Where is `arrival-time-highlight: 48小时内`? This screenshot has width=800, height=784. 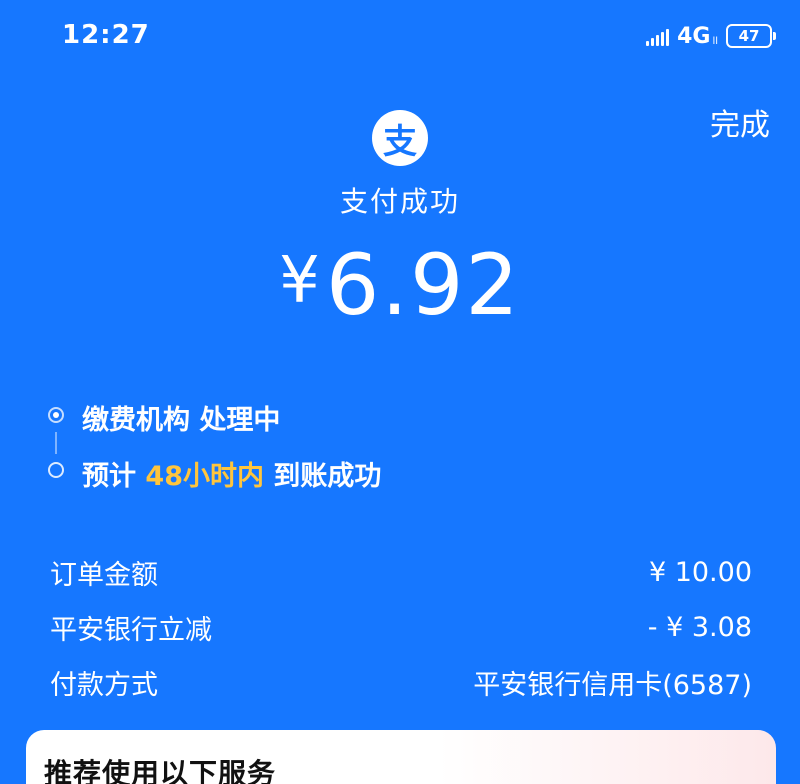
arrival-time-highlight: 48小时内 is located at coordinates (204, 476).